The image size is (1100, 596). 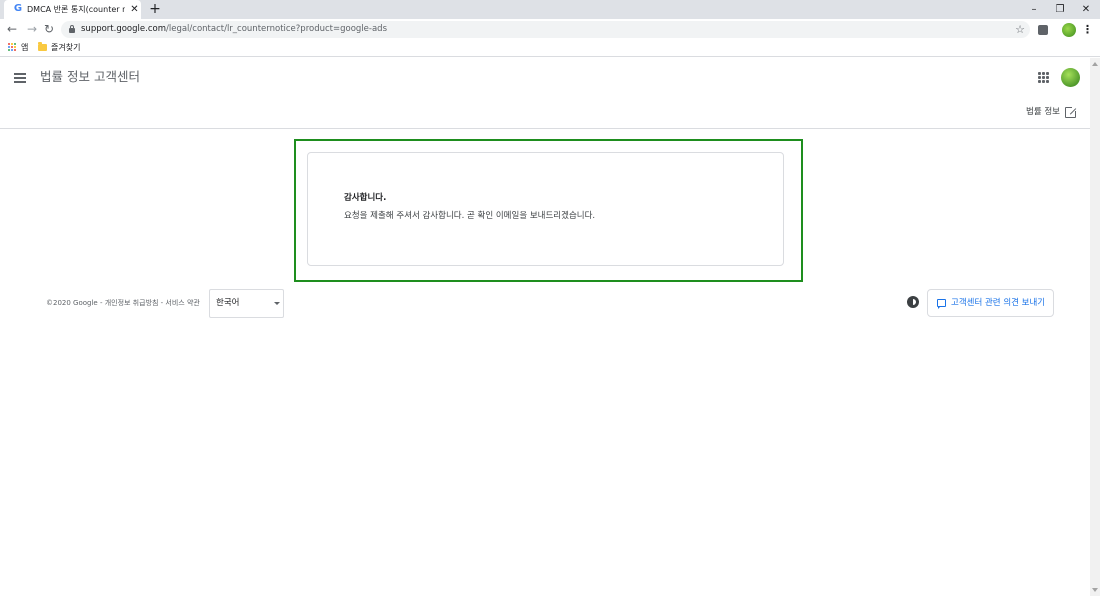 What do you see at coordinates (1095, 327) in the screenshot?
I see `page-scrollbar` at bounding box center [1095, 327].